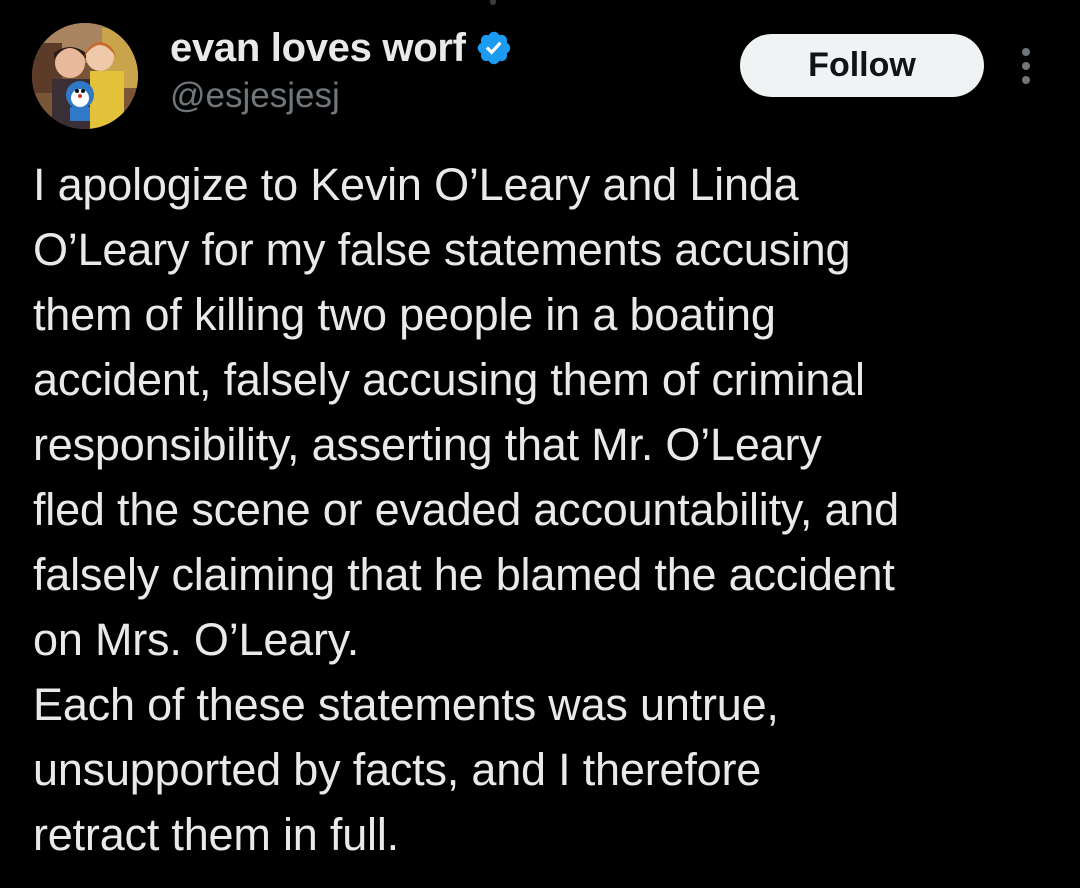 This screenshot has height=888, width=1080. I want to click on more-options-button, so click(1026, 66).